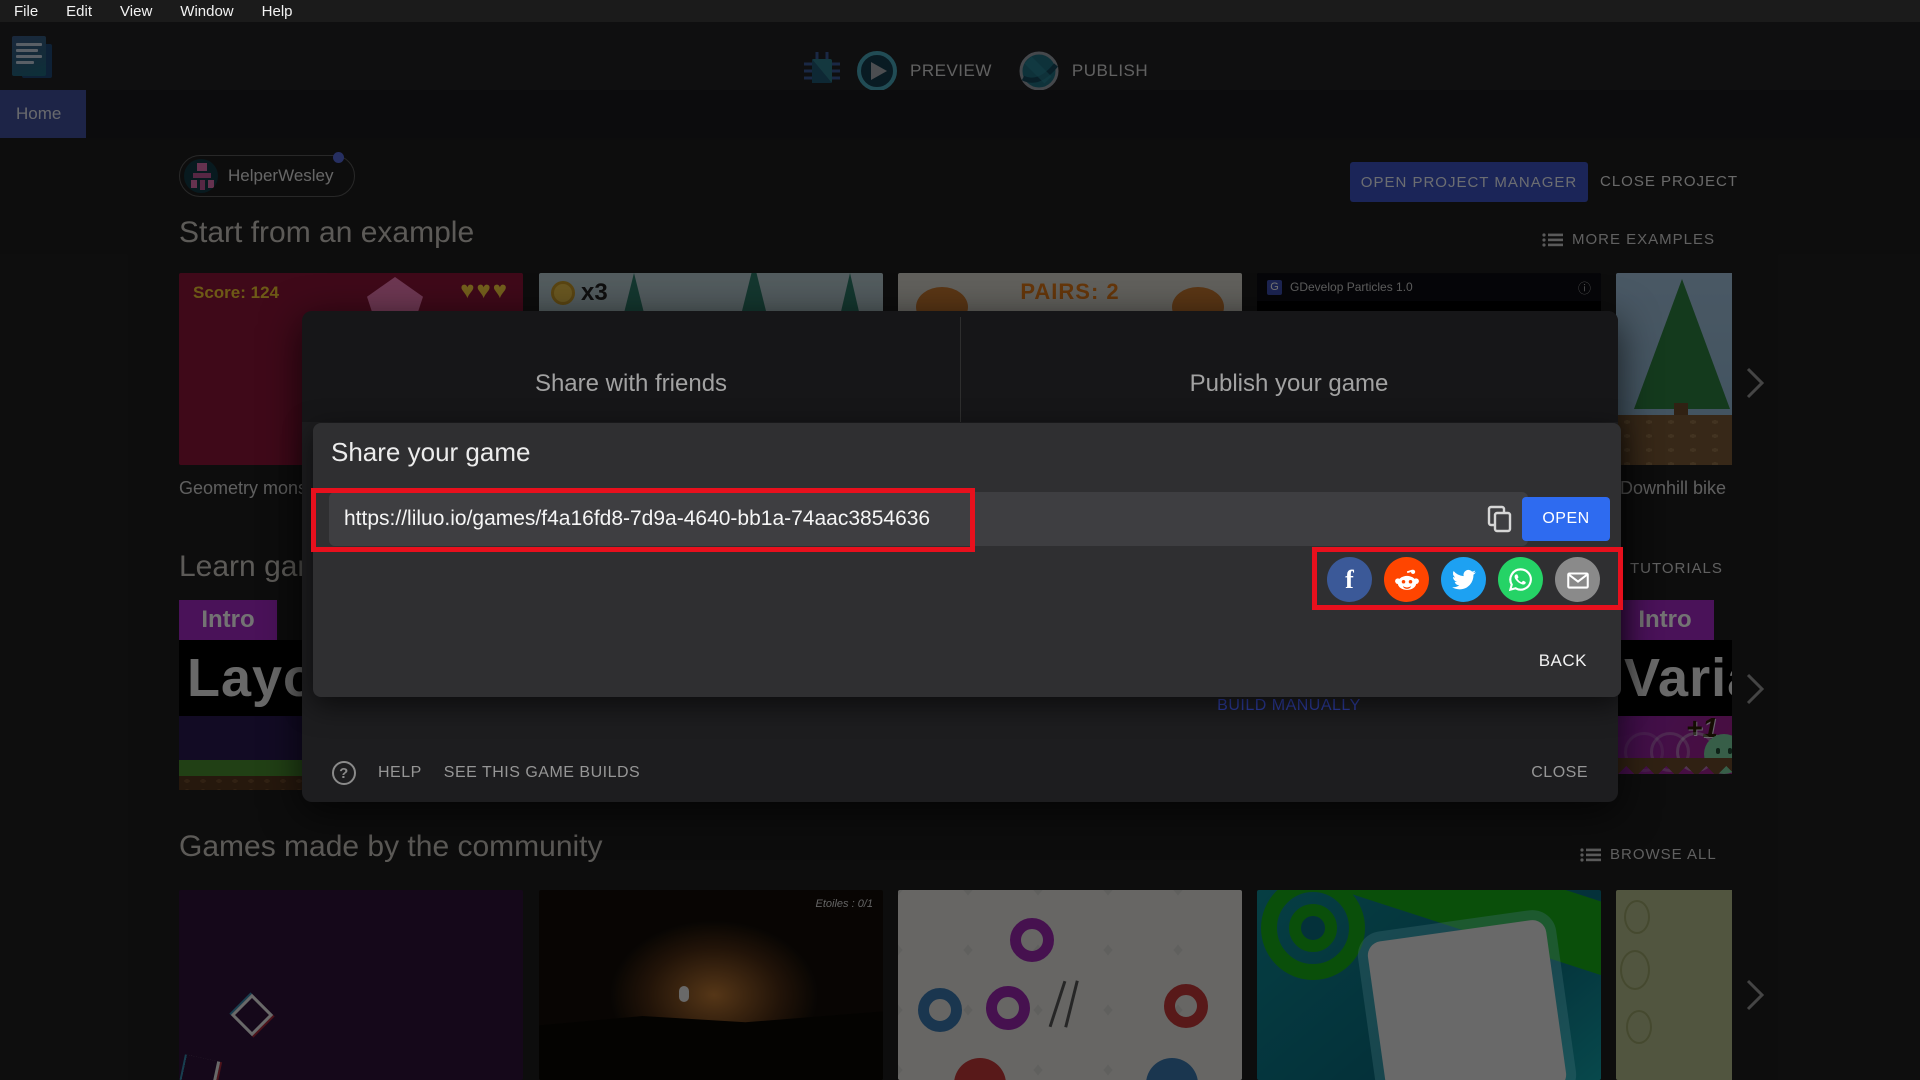 The width and height of the screenshot is (1920, 1080). I want to click on copy-icon, so click(1499, 519).